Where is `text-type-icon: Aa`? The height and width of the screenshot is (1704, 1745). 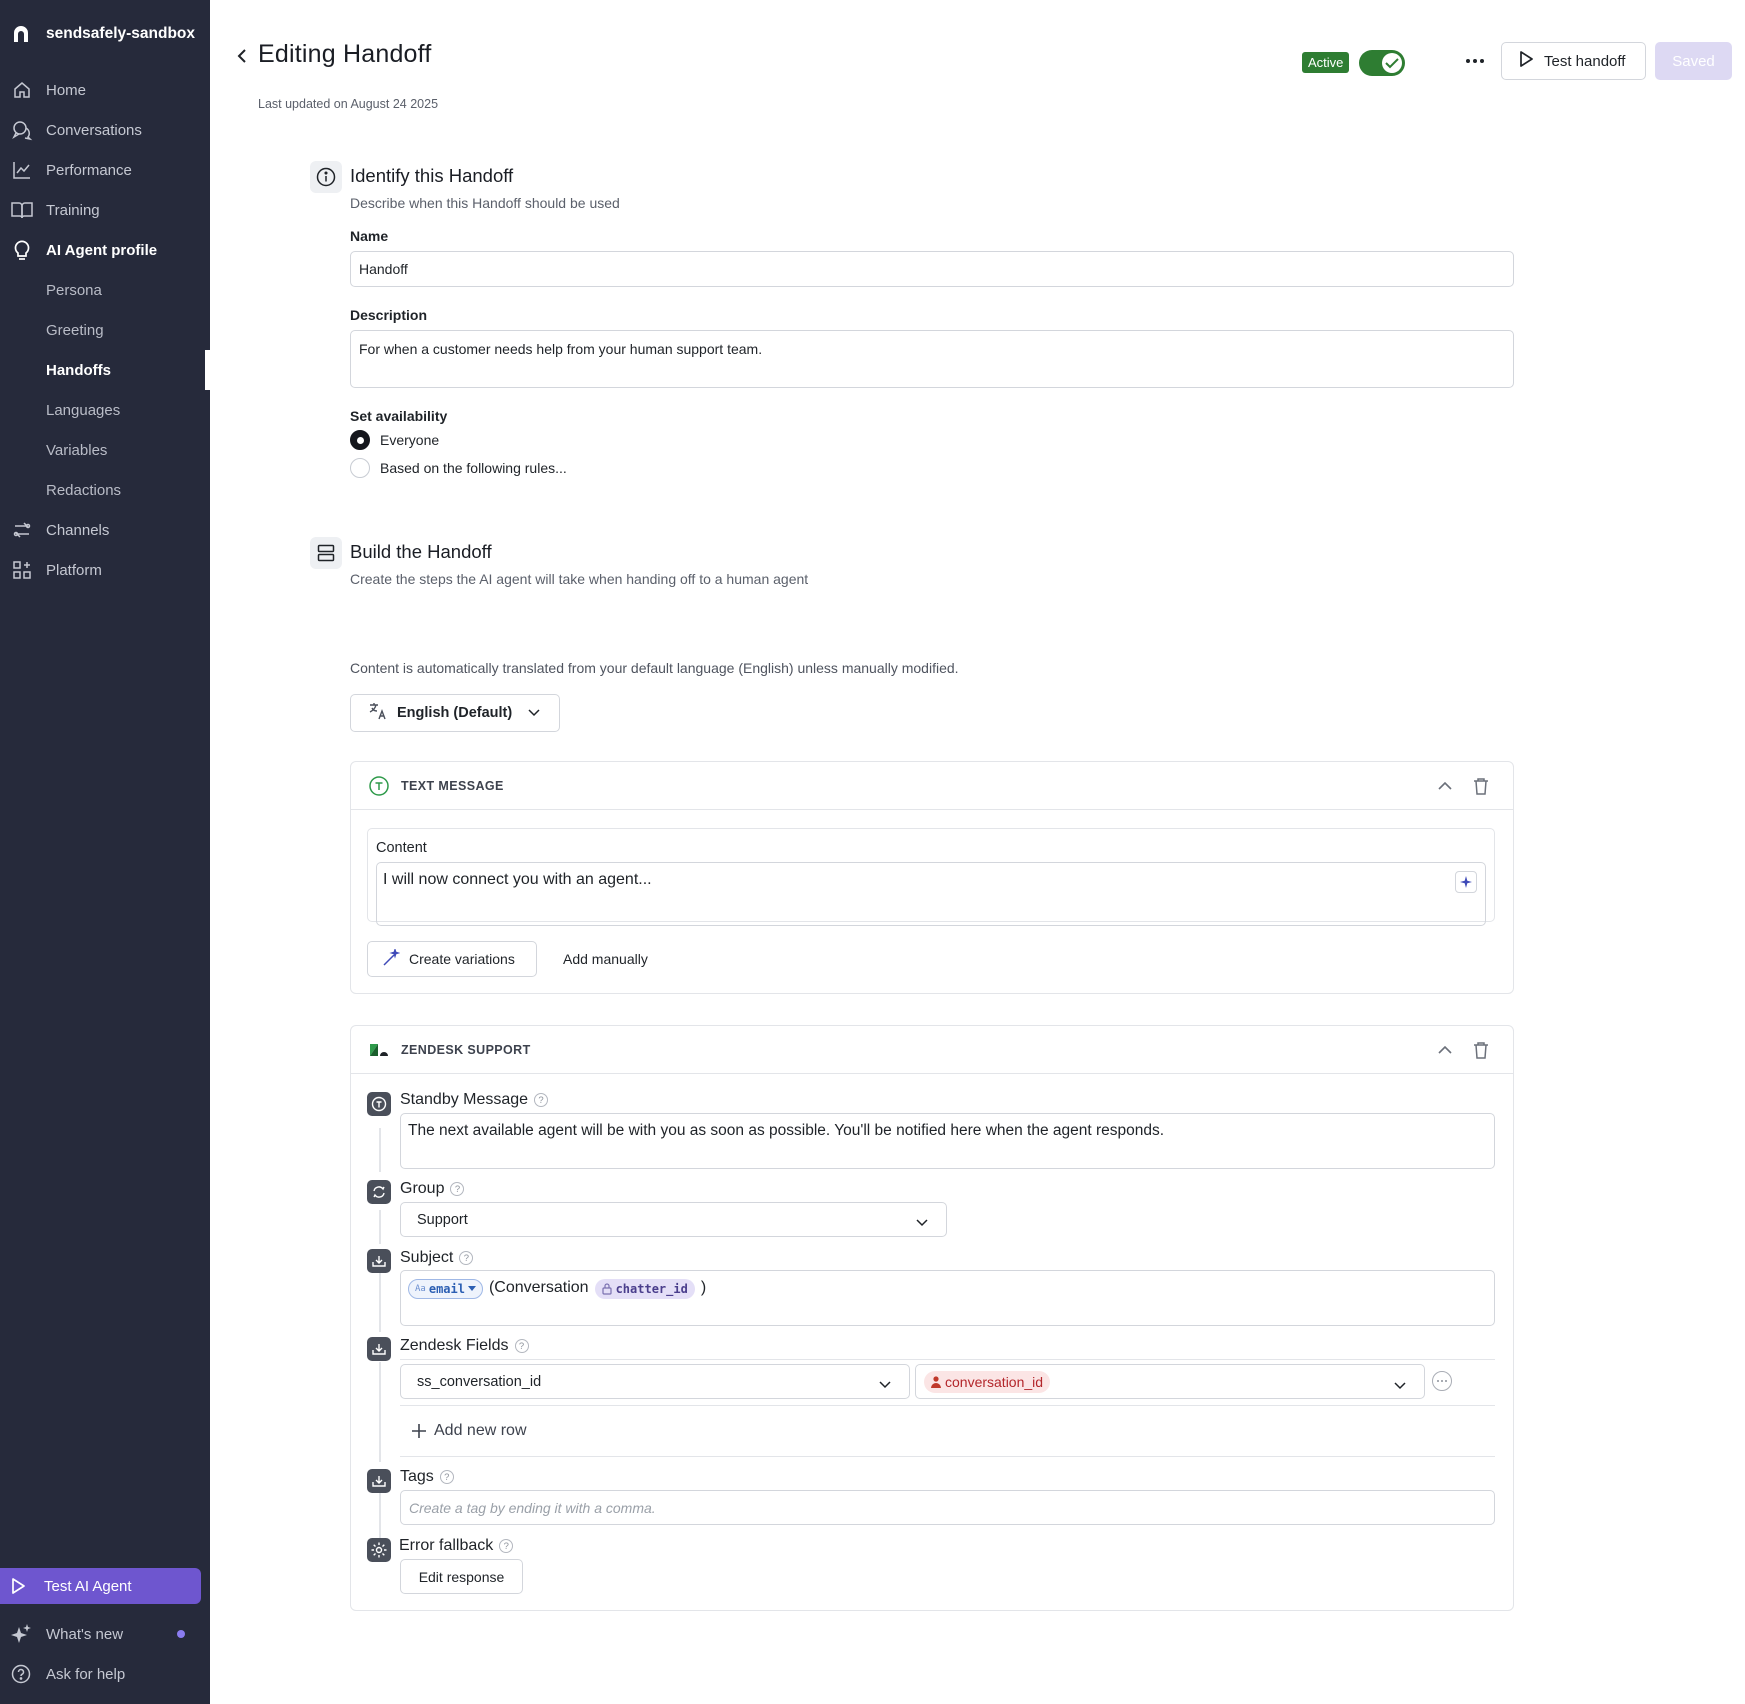
text-type-icon: Aa is located at coordinates (420, 1289).